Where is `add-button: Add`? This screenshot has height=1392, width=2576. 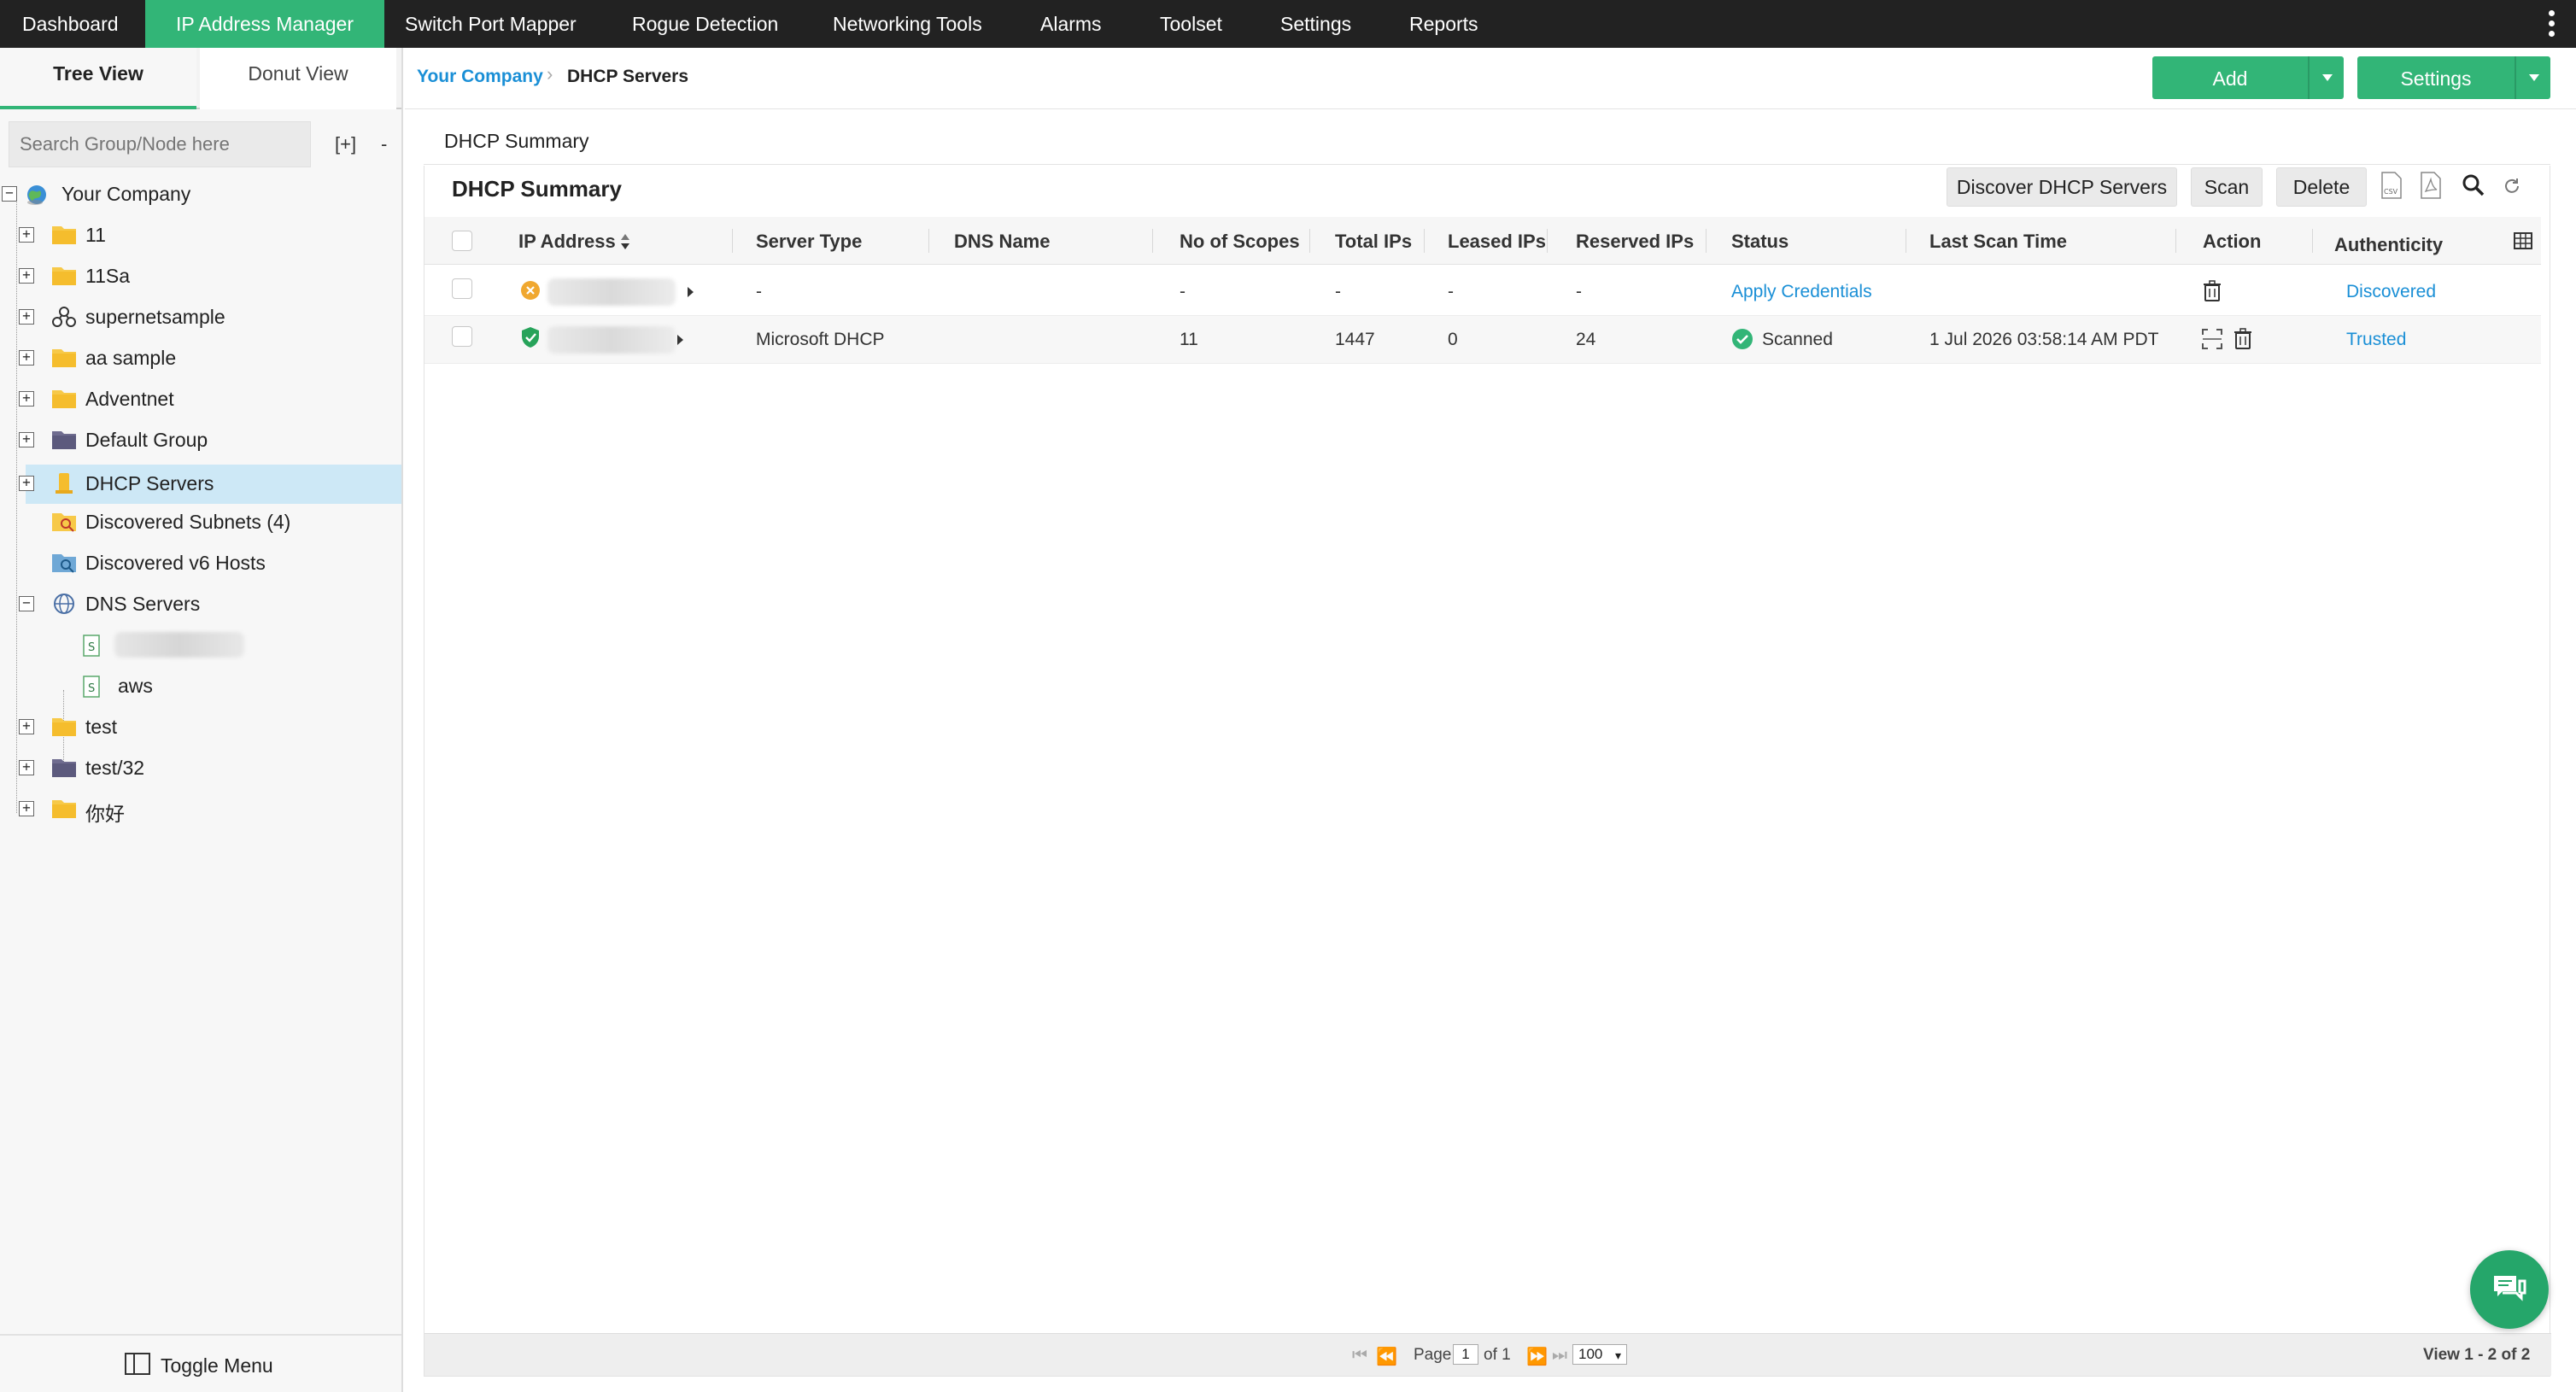
add-button: Add is located at coordinates (2248, 77).